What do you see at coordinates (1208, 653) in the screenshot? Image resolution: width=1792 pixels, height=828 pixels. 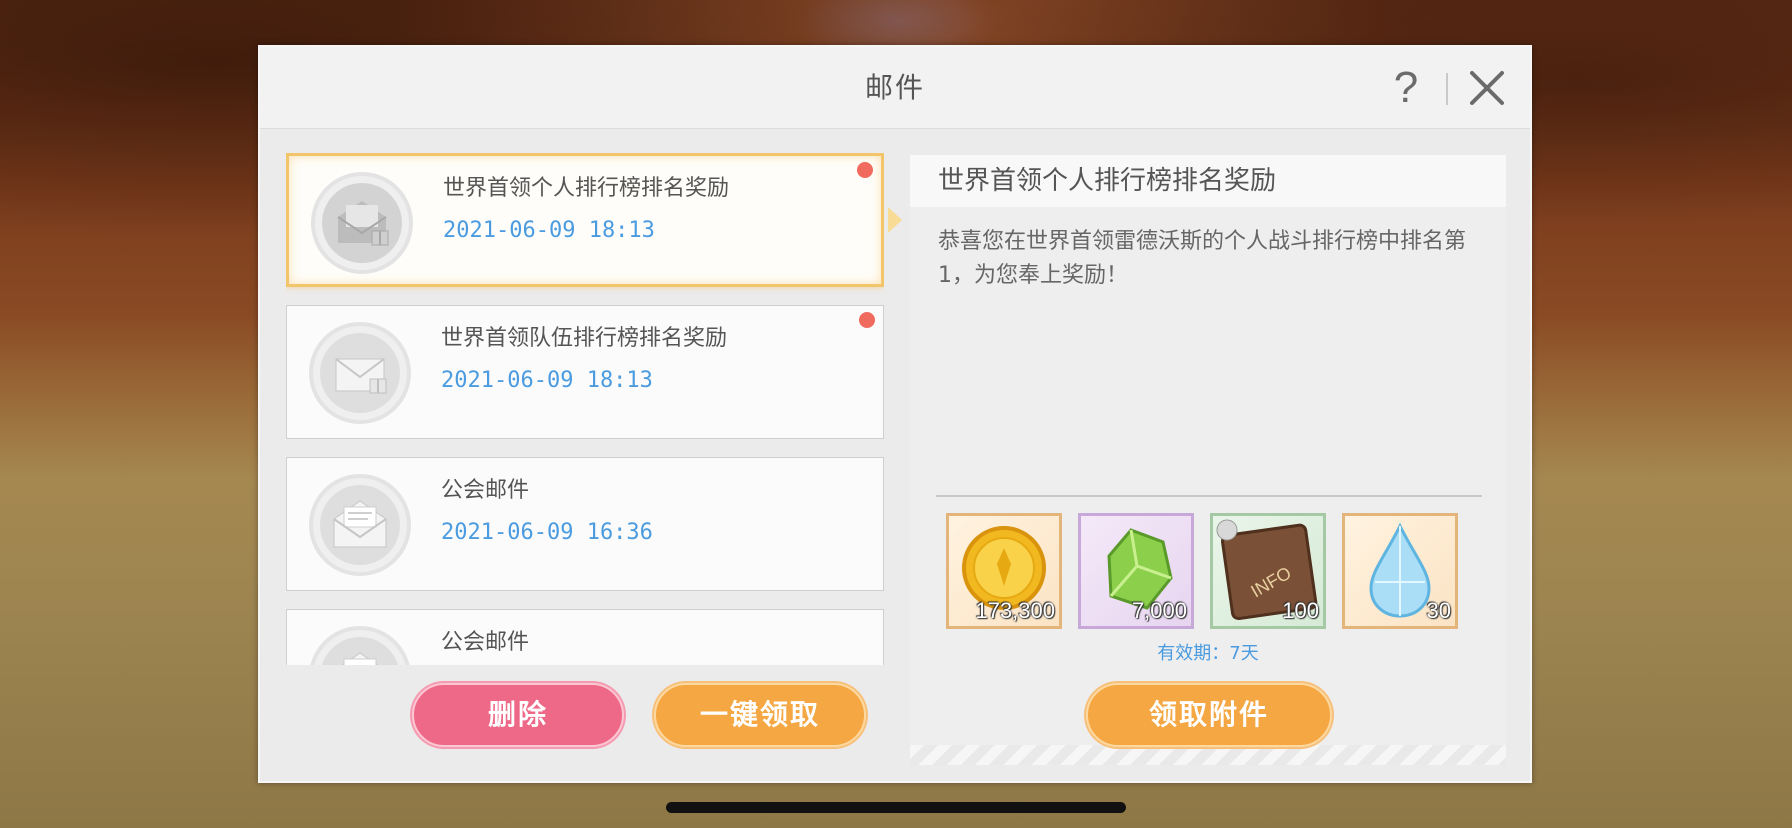 I see `expiry-text: 有效期：7天` at bounding box center [1208, 653].